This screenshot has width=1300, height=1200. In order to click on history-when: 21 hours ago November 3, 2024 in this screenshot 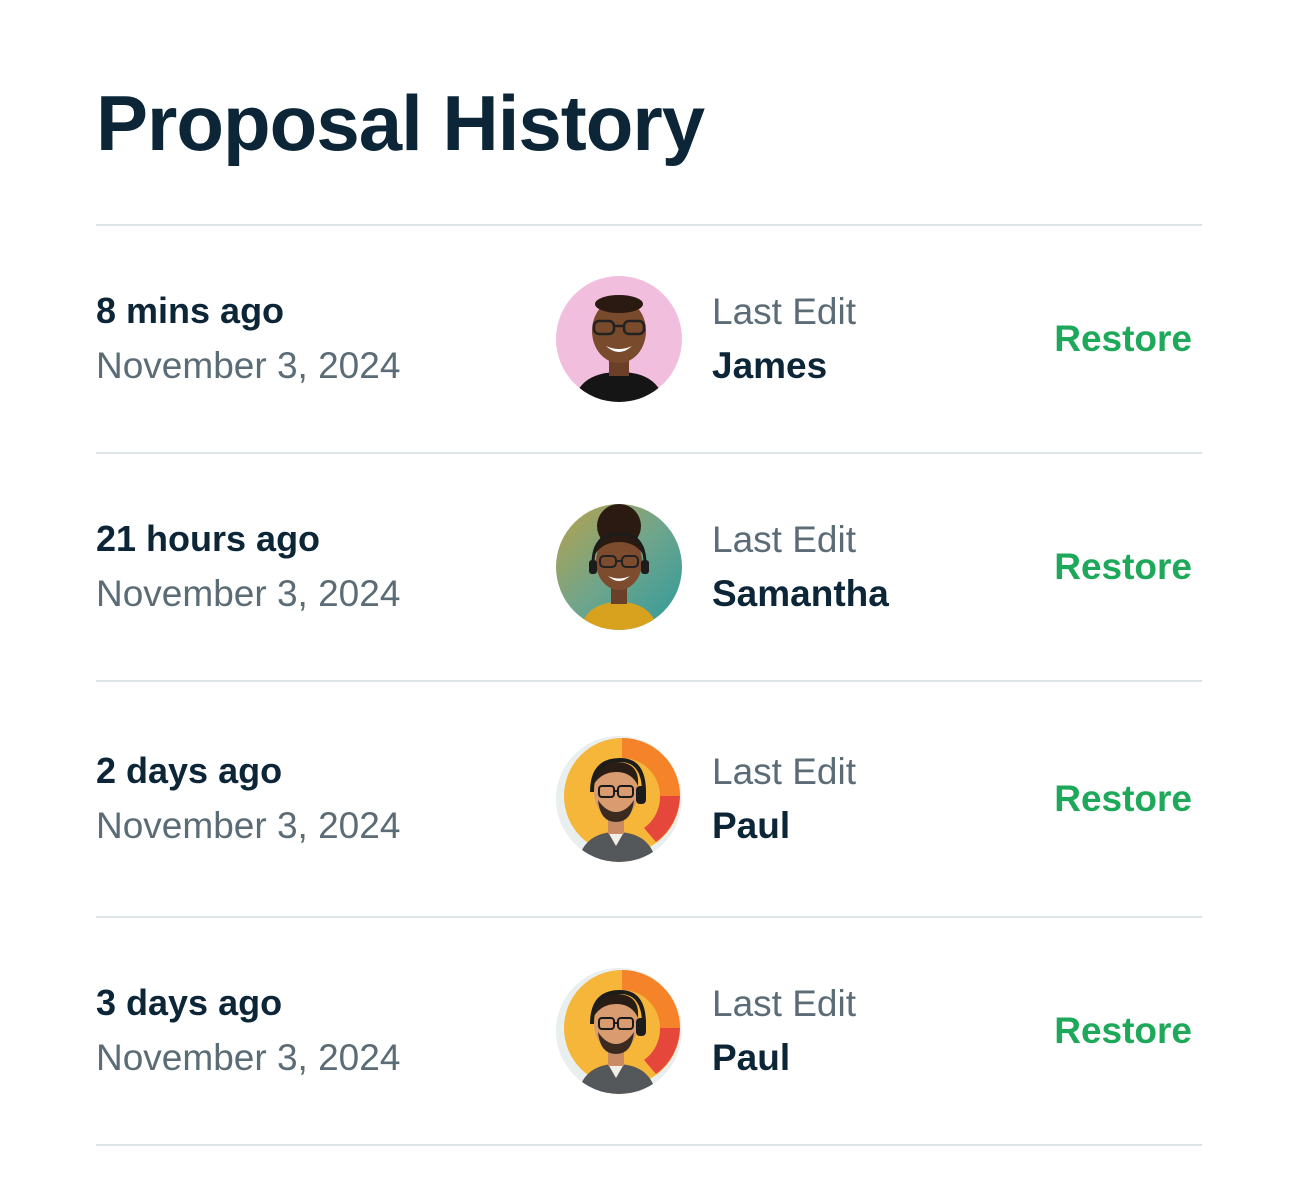, I will do `click(248, 567)`.